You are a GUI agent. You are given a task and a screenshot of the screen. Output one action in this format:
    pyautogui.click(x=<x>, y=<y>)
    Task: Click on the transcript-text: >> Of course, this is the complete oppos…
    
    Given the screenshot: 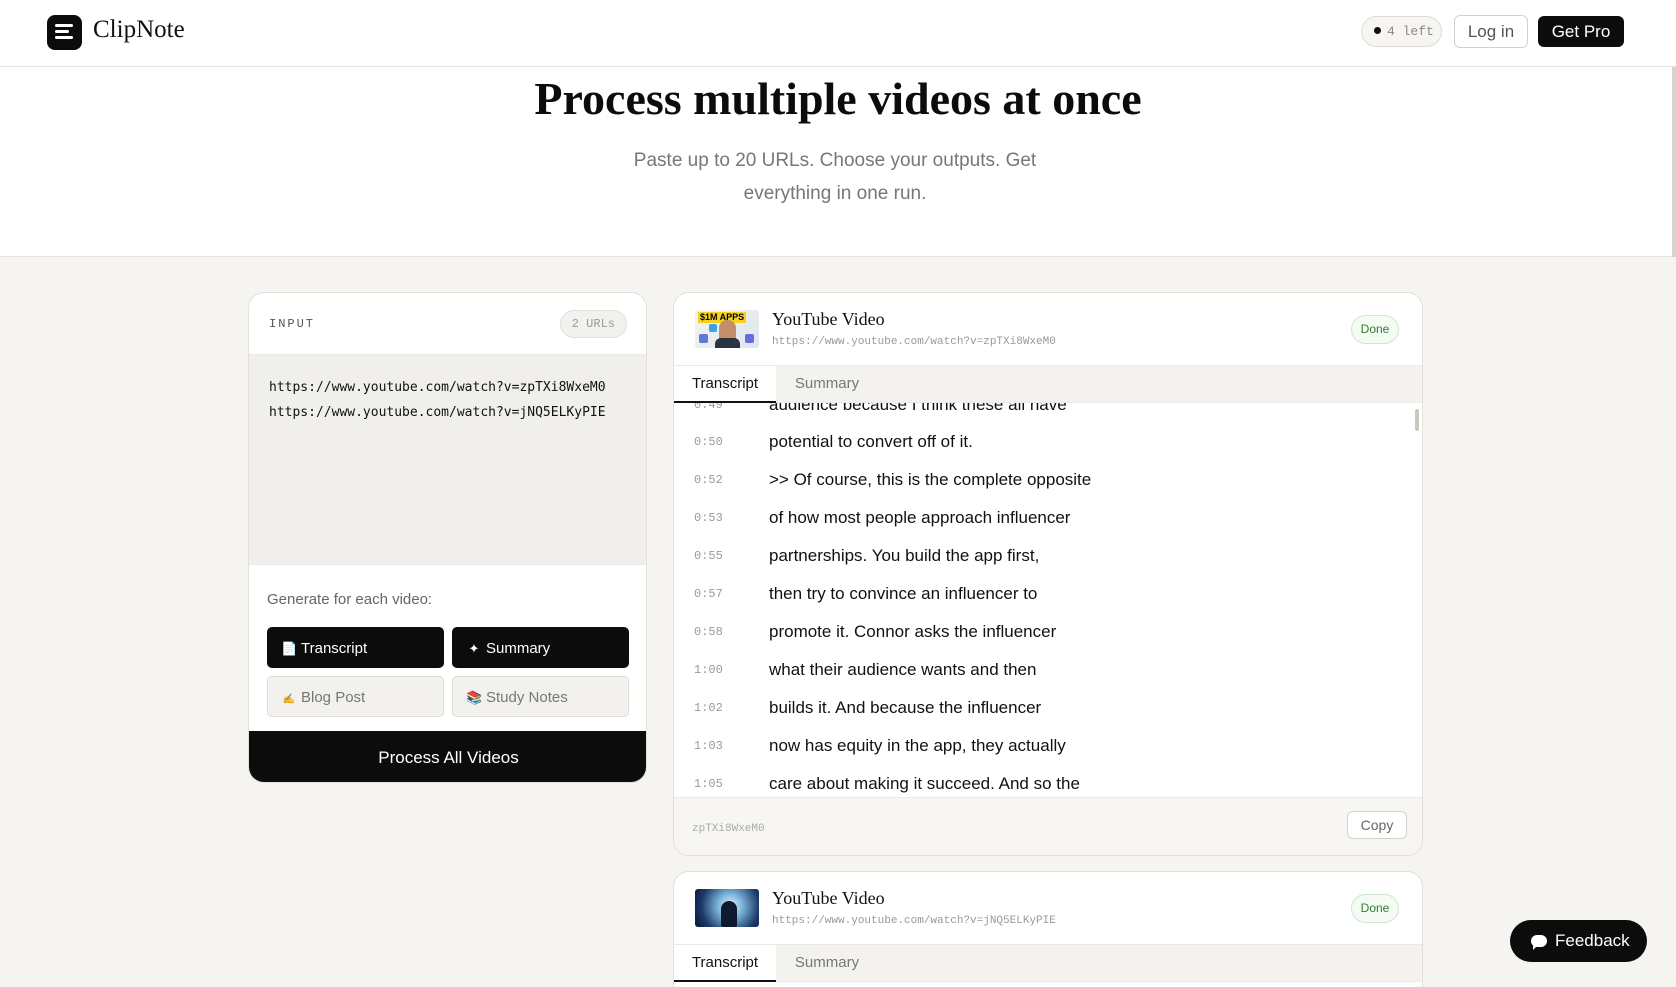 What is the action you would take?
    pyautogui.click(x=930, y=479)
    